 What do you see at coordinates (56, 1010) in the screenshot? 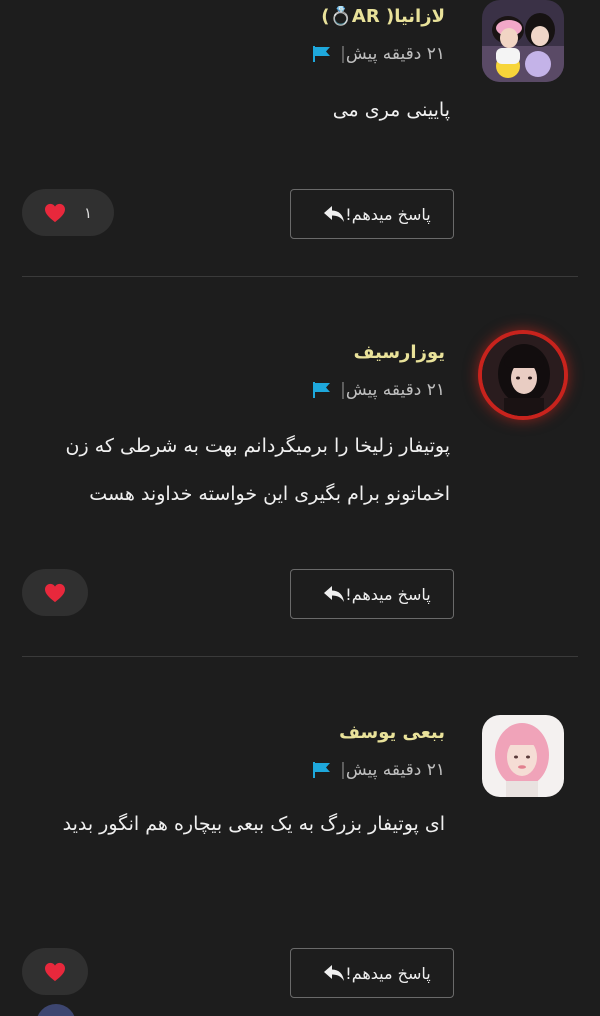
I see `next-comment-avatar` at bounding box center [56, 1010].